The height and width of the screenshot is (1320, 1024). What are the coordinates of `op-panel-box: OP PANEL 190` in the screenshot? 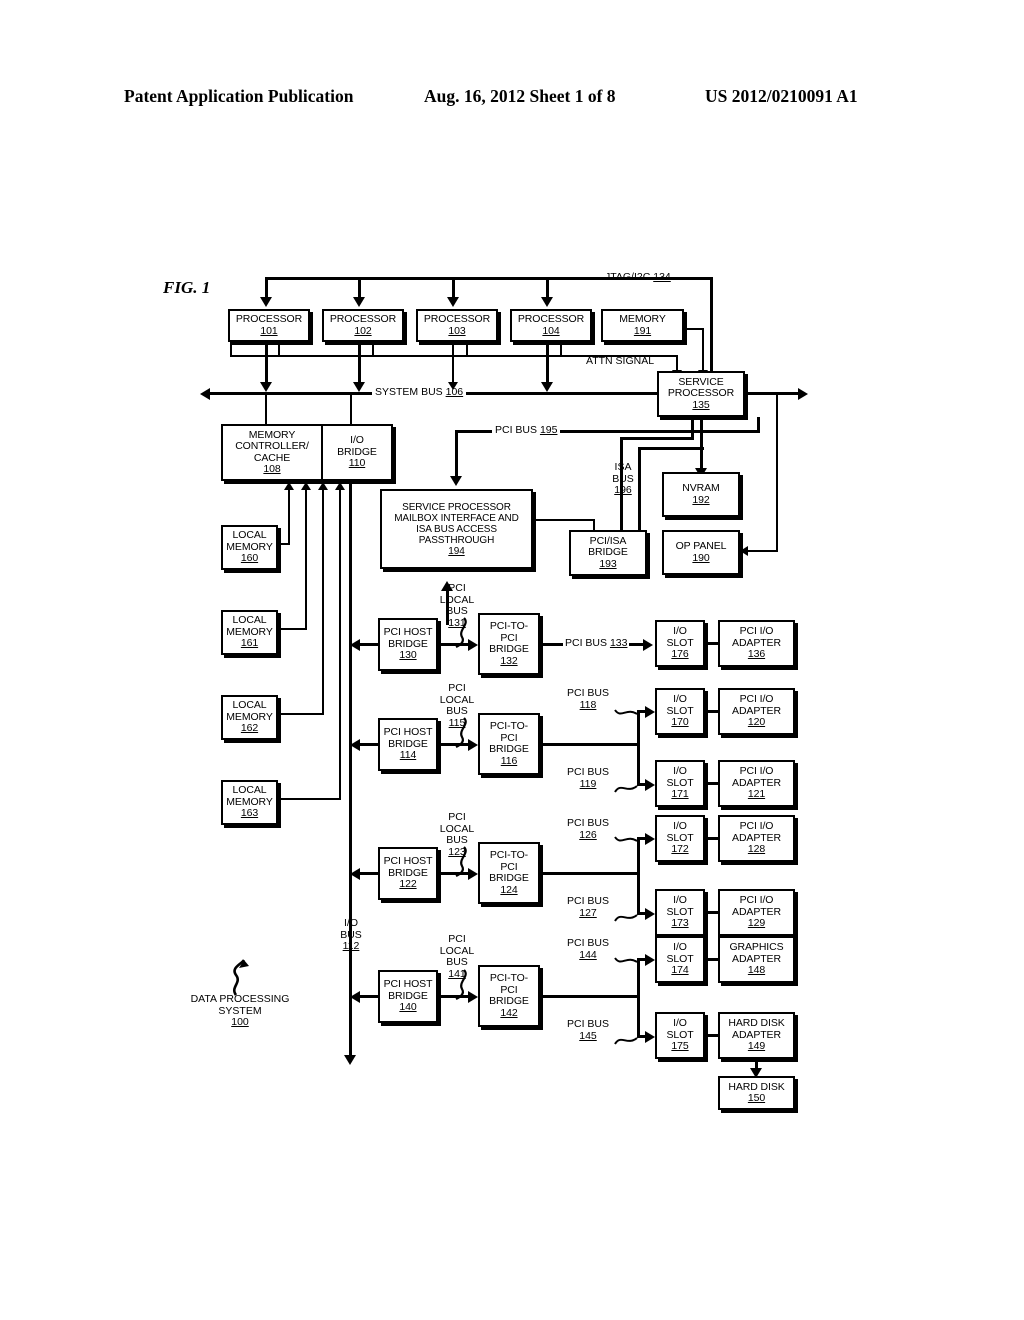 It's located at (701, 552).